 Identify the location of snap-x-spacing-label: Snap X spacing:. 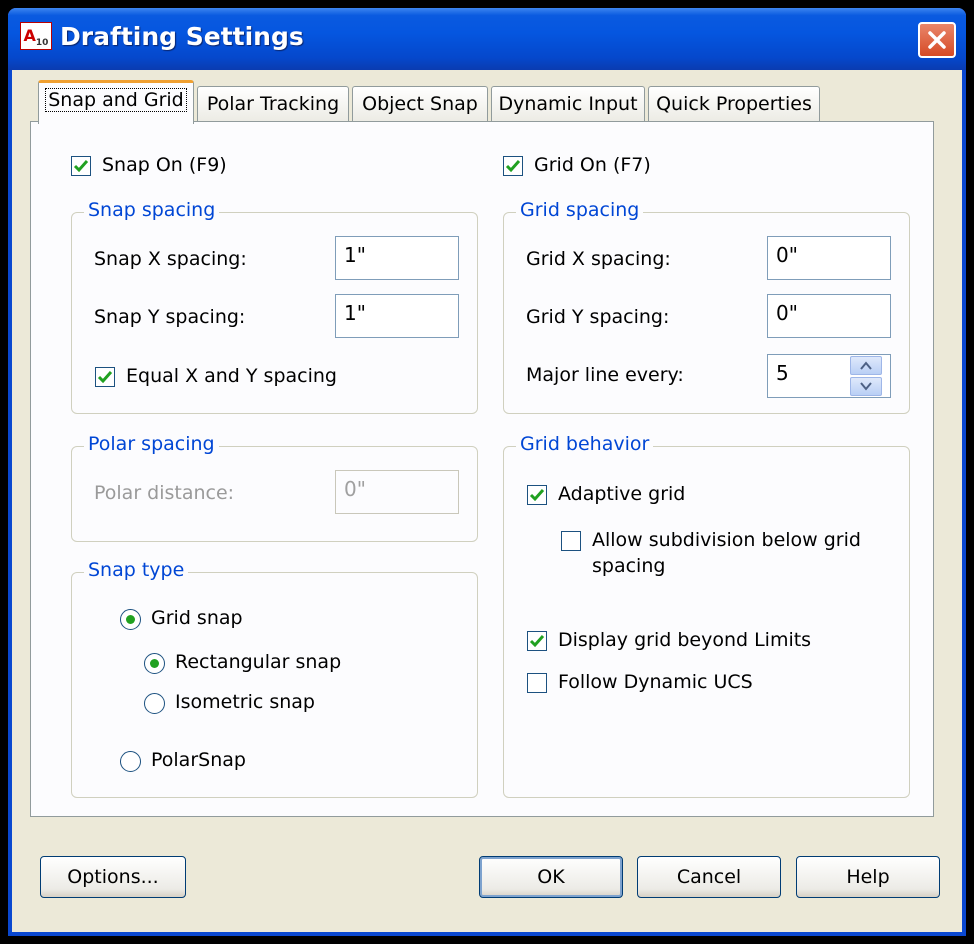
(170, 259).